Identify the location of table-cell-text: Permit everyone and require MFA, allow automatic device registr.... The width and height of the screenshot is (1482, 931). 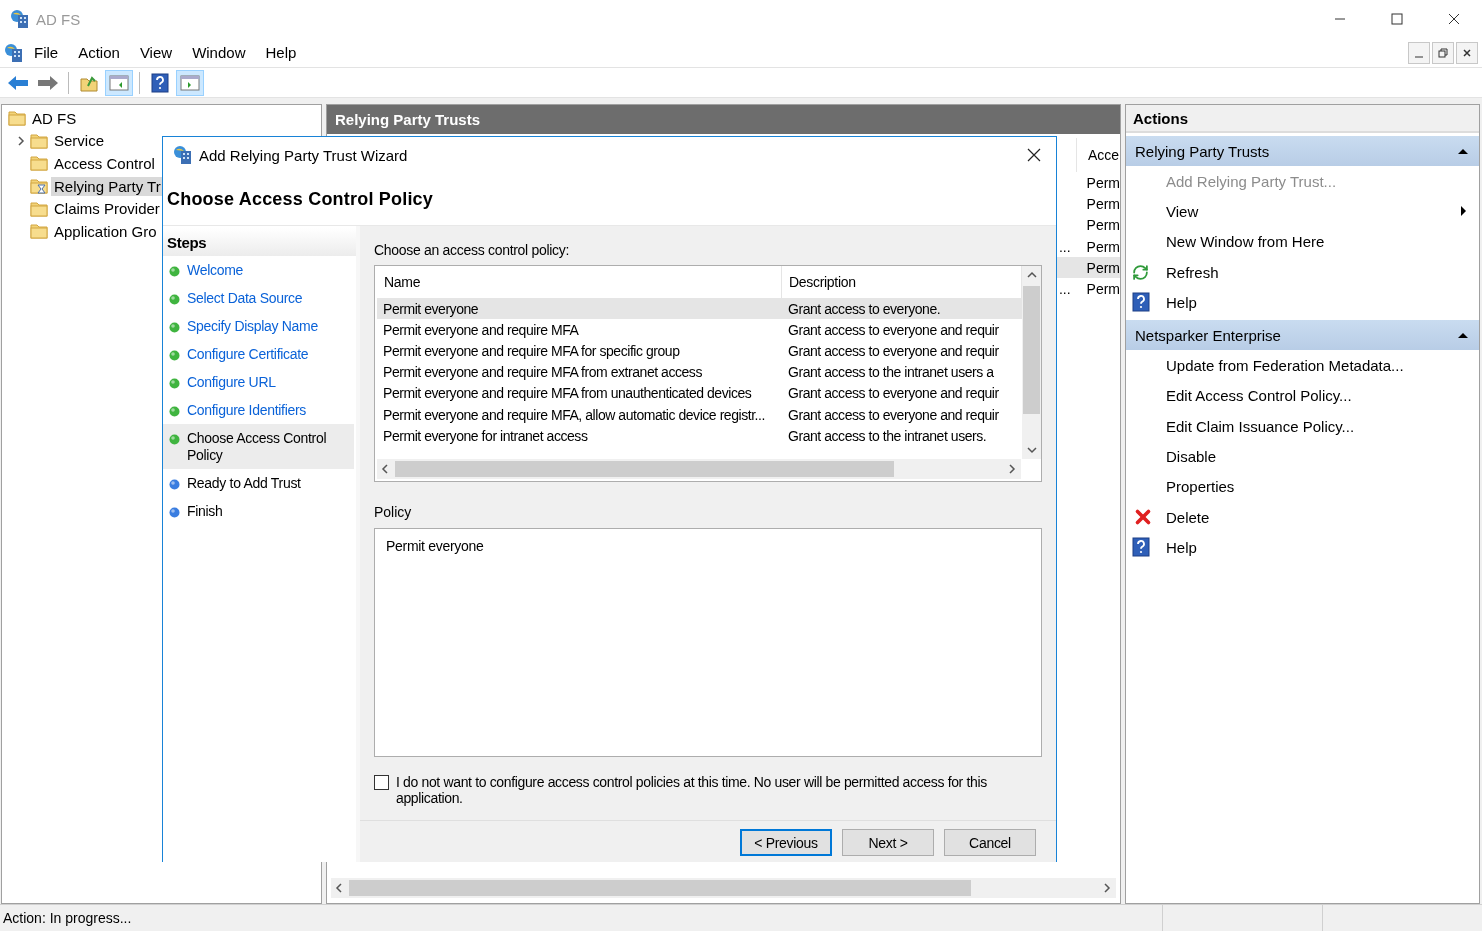
(574, 414).